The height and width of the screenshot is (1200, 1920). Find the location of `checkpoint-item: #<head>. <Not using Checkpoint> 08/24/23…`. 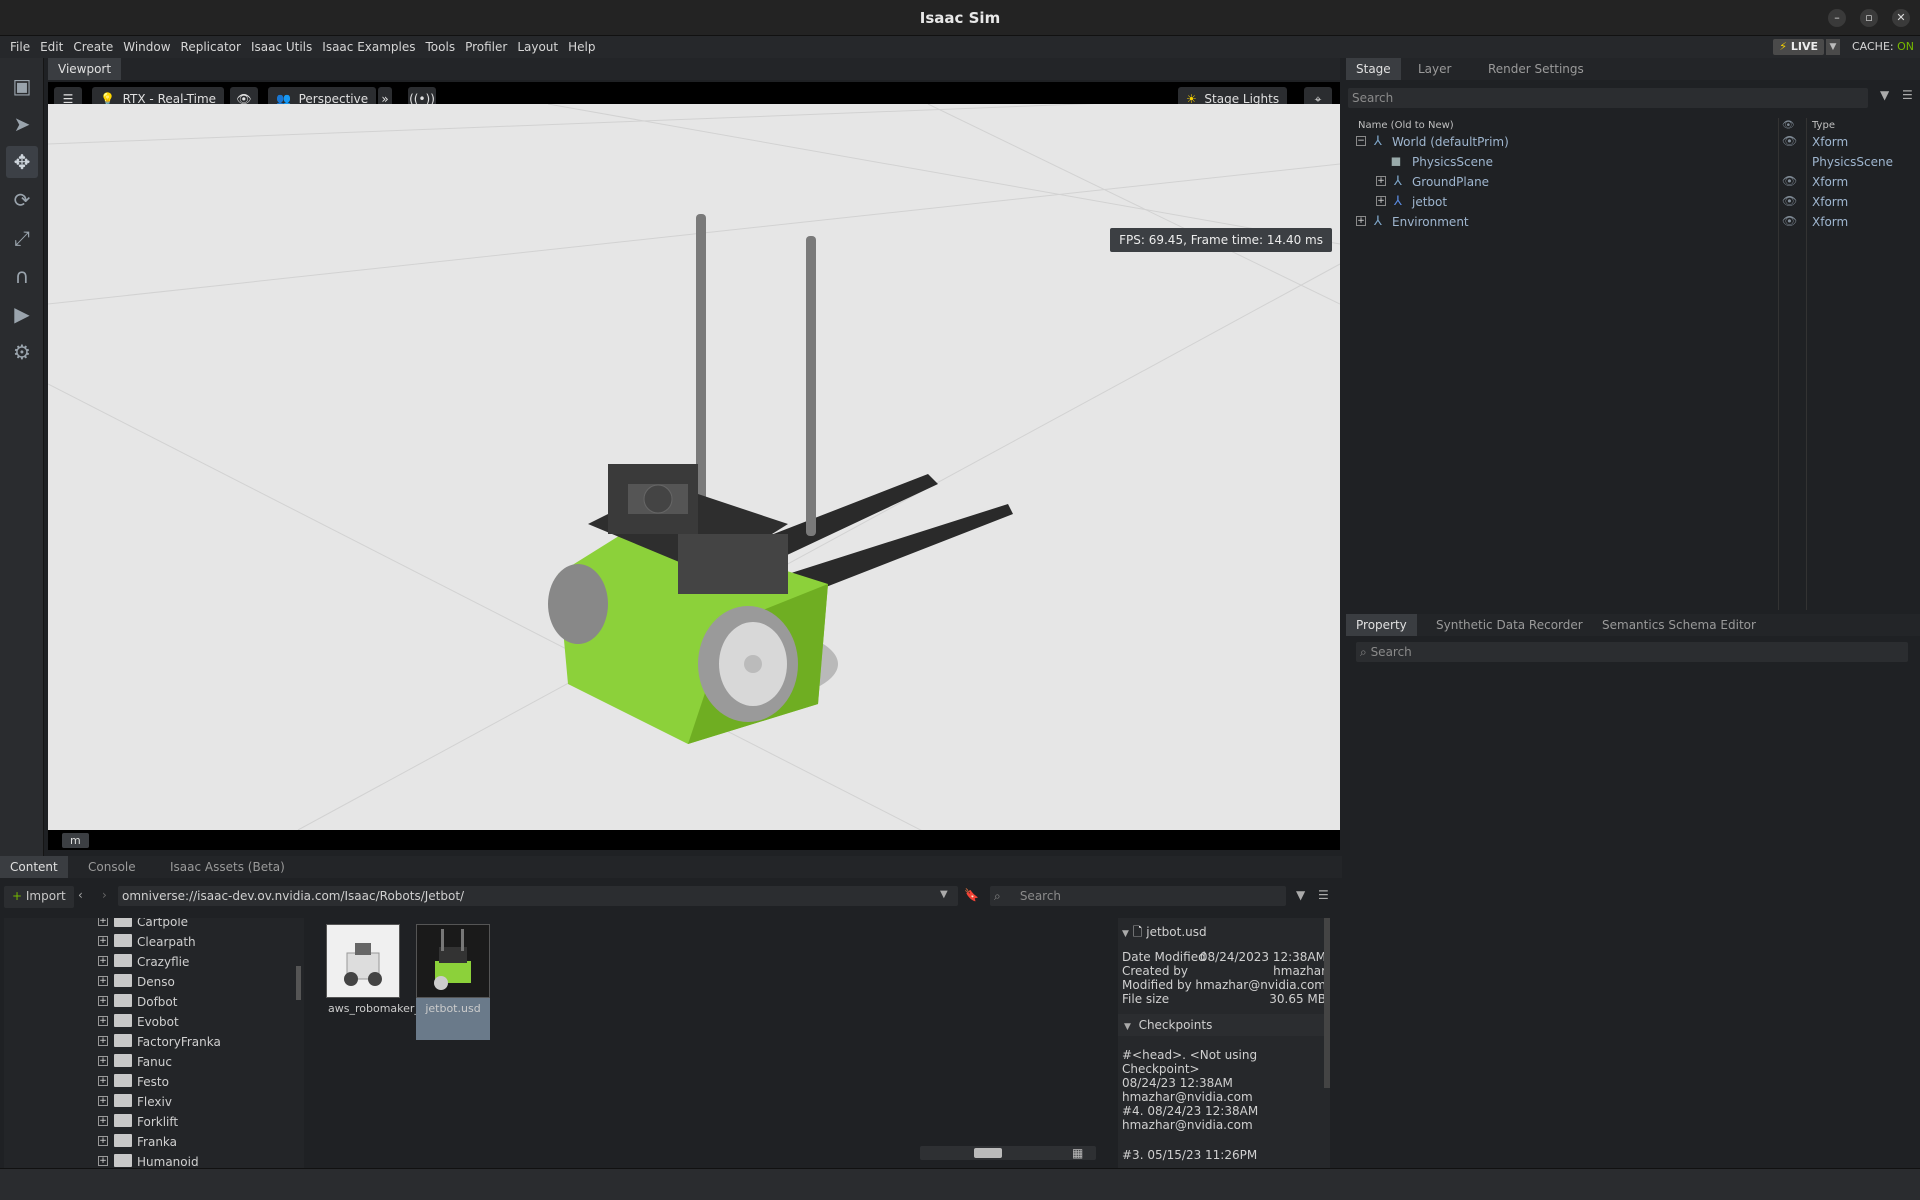

checkpoint-item: #<head>. <Not using Checkpoint> 08/24/23… is located at coordinates (1224, 1076).